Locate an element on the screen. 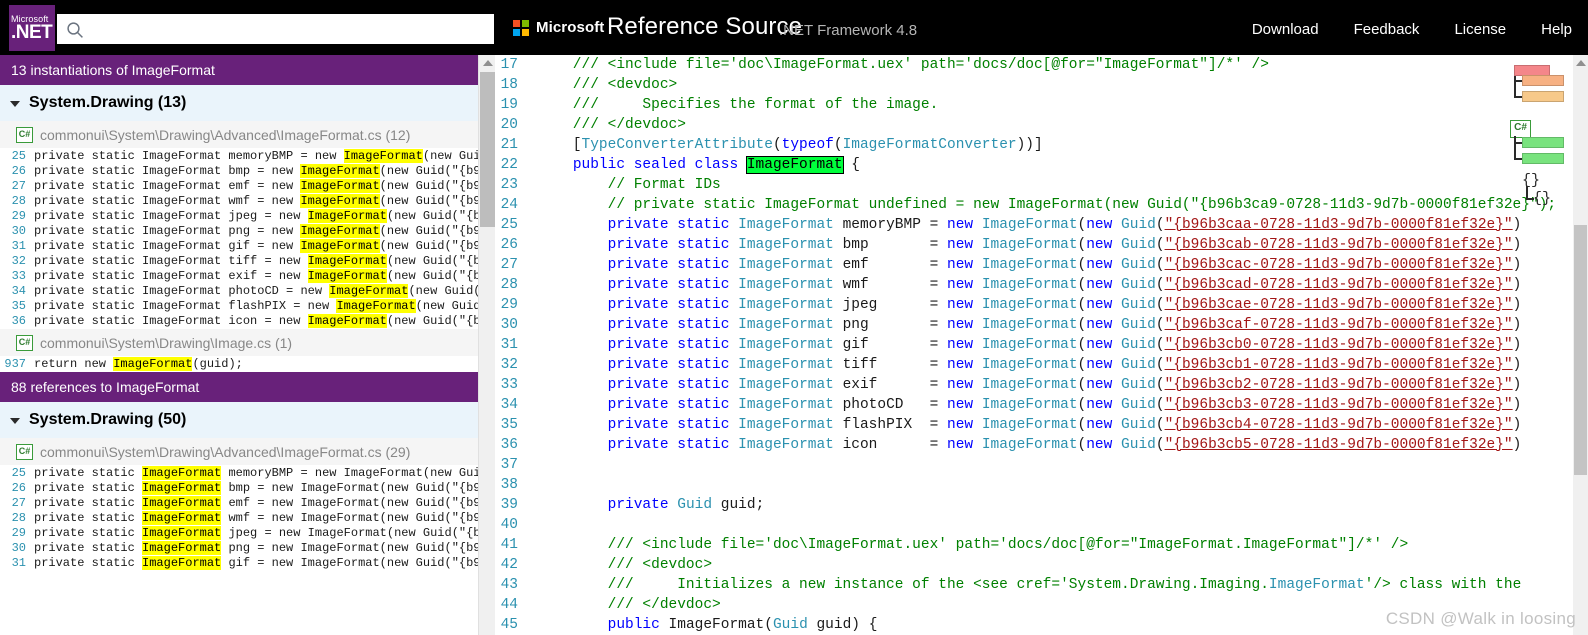  microsoft-brand: Microsoft is located at coordinates (558, 27).